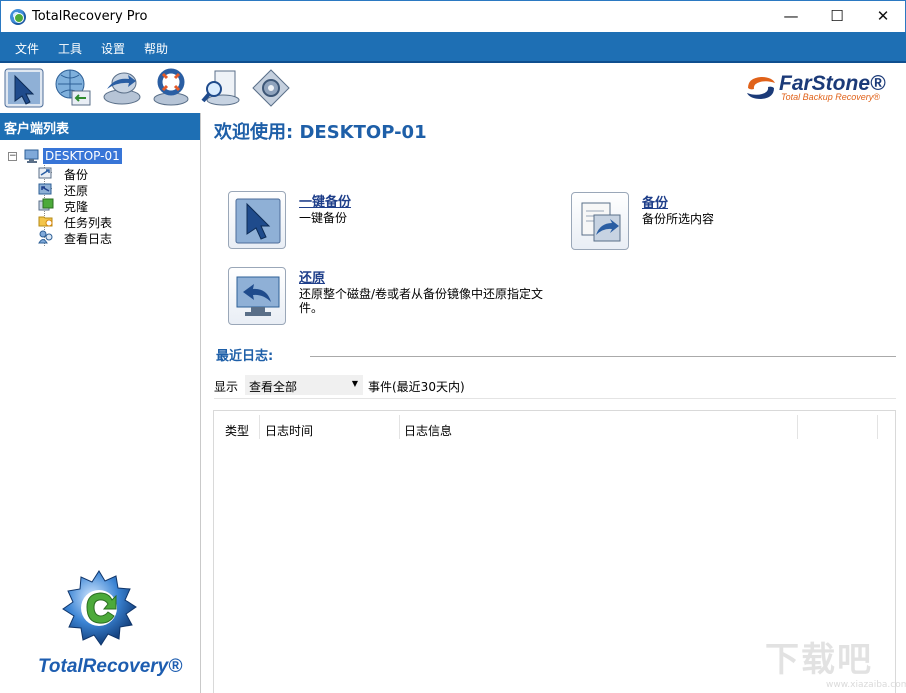 The width and height of the screenshot is (906, 693). I want to click on close-button: ✕, so click(883, 16).